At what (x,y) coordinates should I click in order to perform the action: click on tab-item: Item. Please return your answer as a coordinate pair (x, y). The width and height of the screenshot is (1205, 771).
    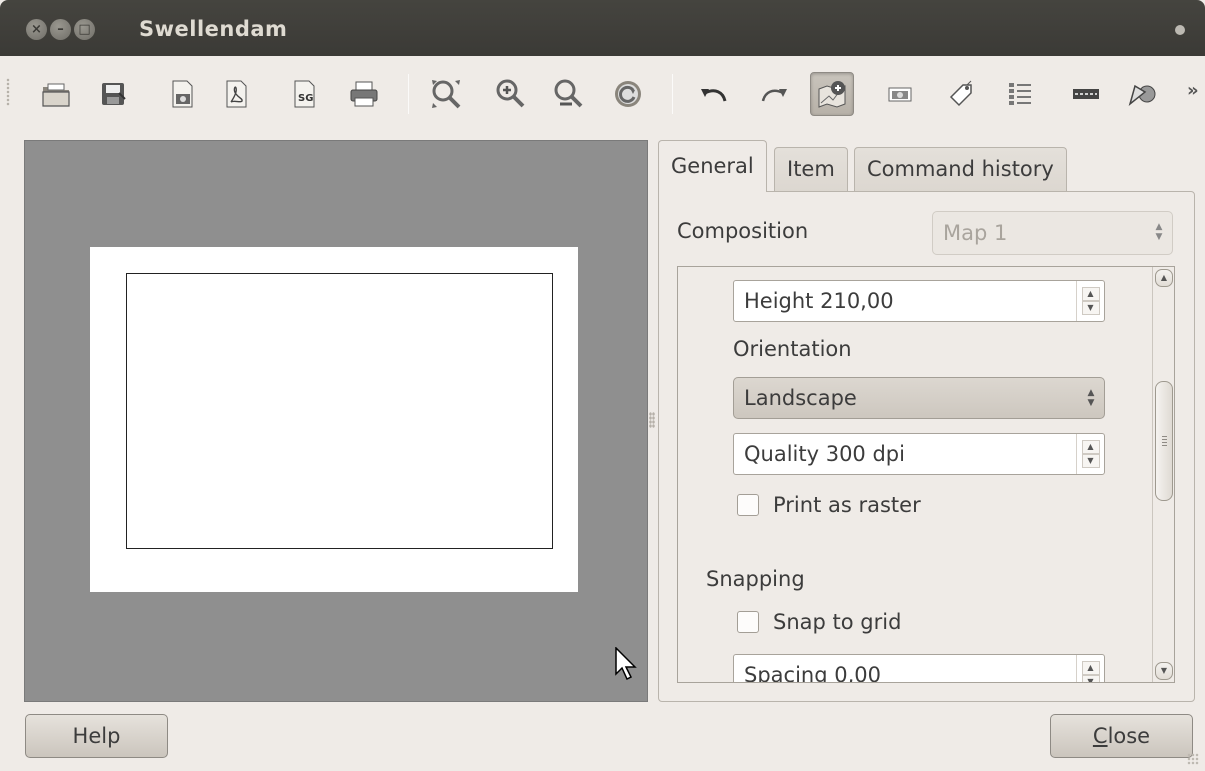
    Looking at the image, I should click on (811, 169).